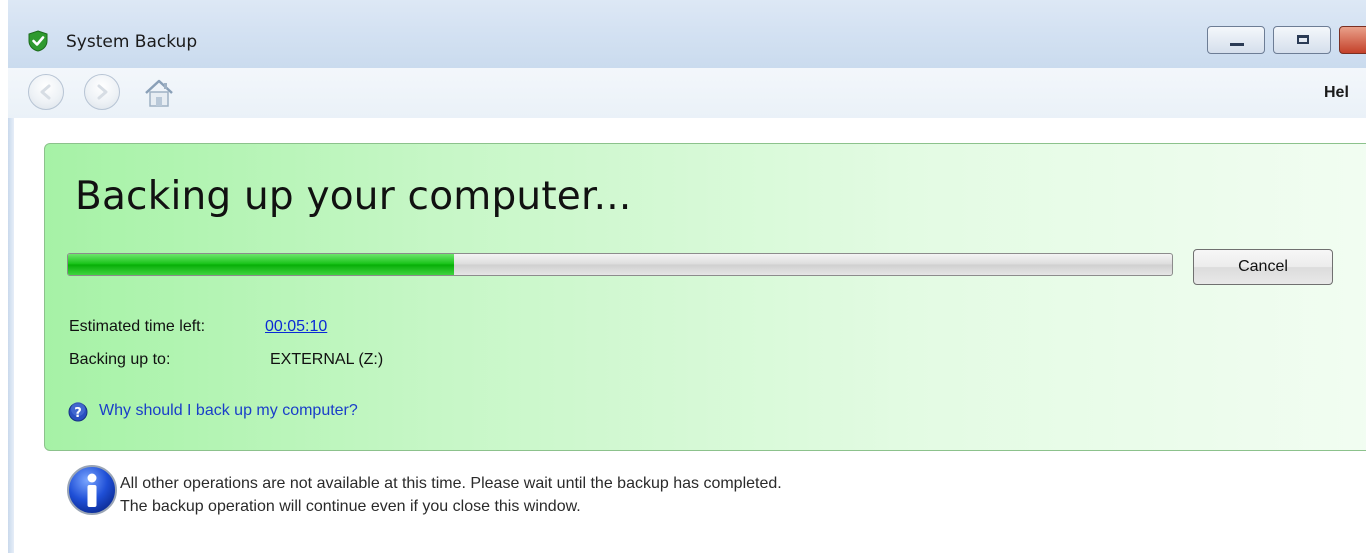  What do you see at coordinates (228, 411) in the screenshot?
I see `why-backup-link: Why should I back up my computer?` at bounding box center [228, 411].